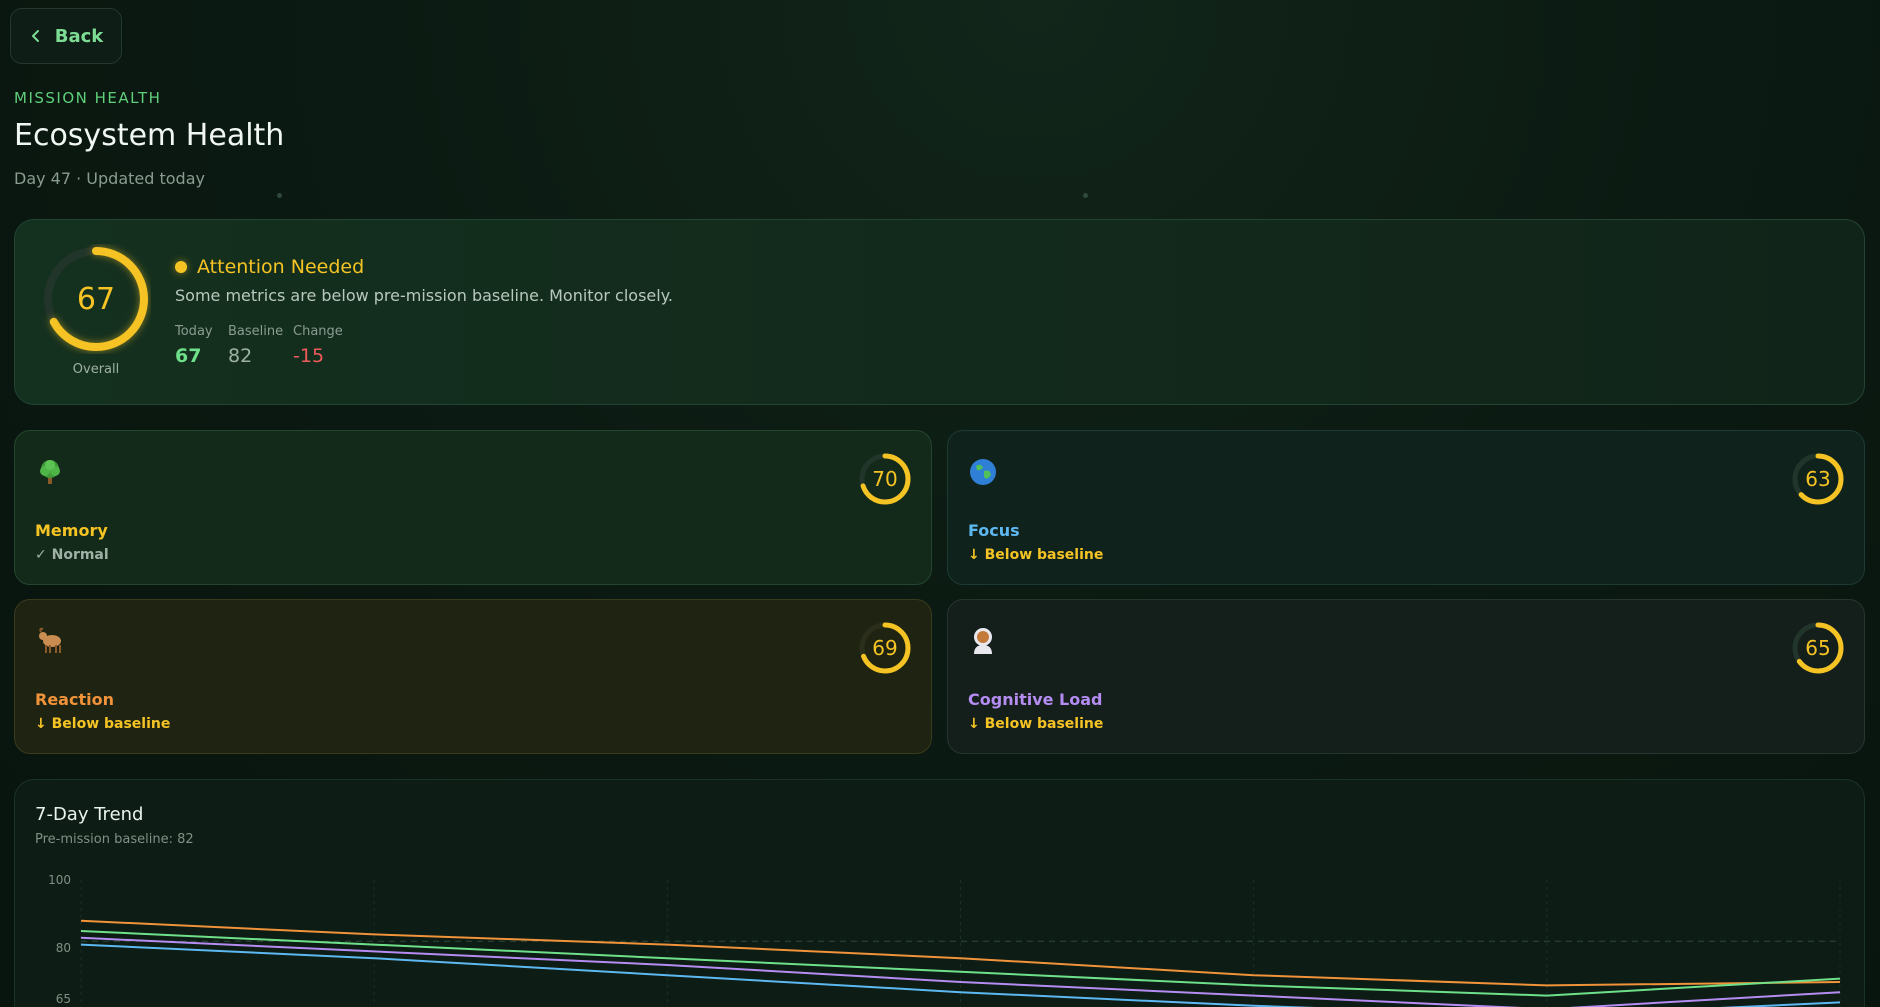  Describe the element at coordinates (63, 948) in the screenshot. I see `y-tick-label: 80` at that location.